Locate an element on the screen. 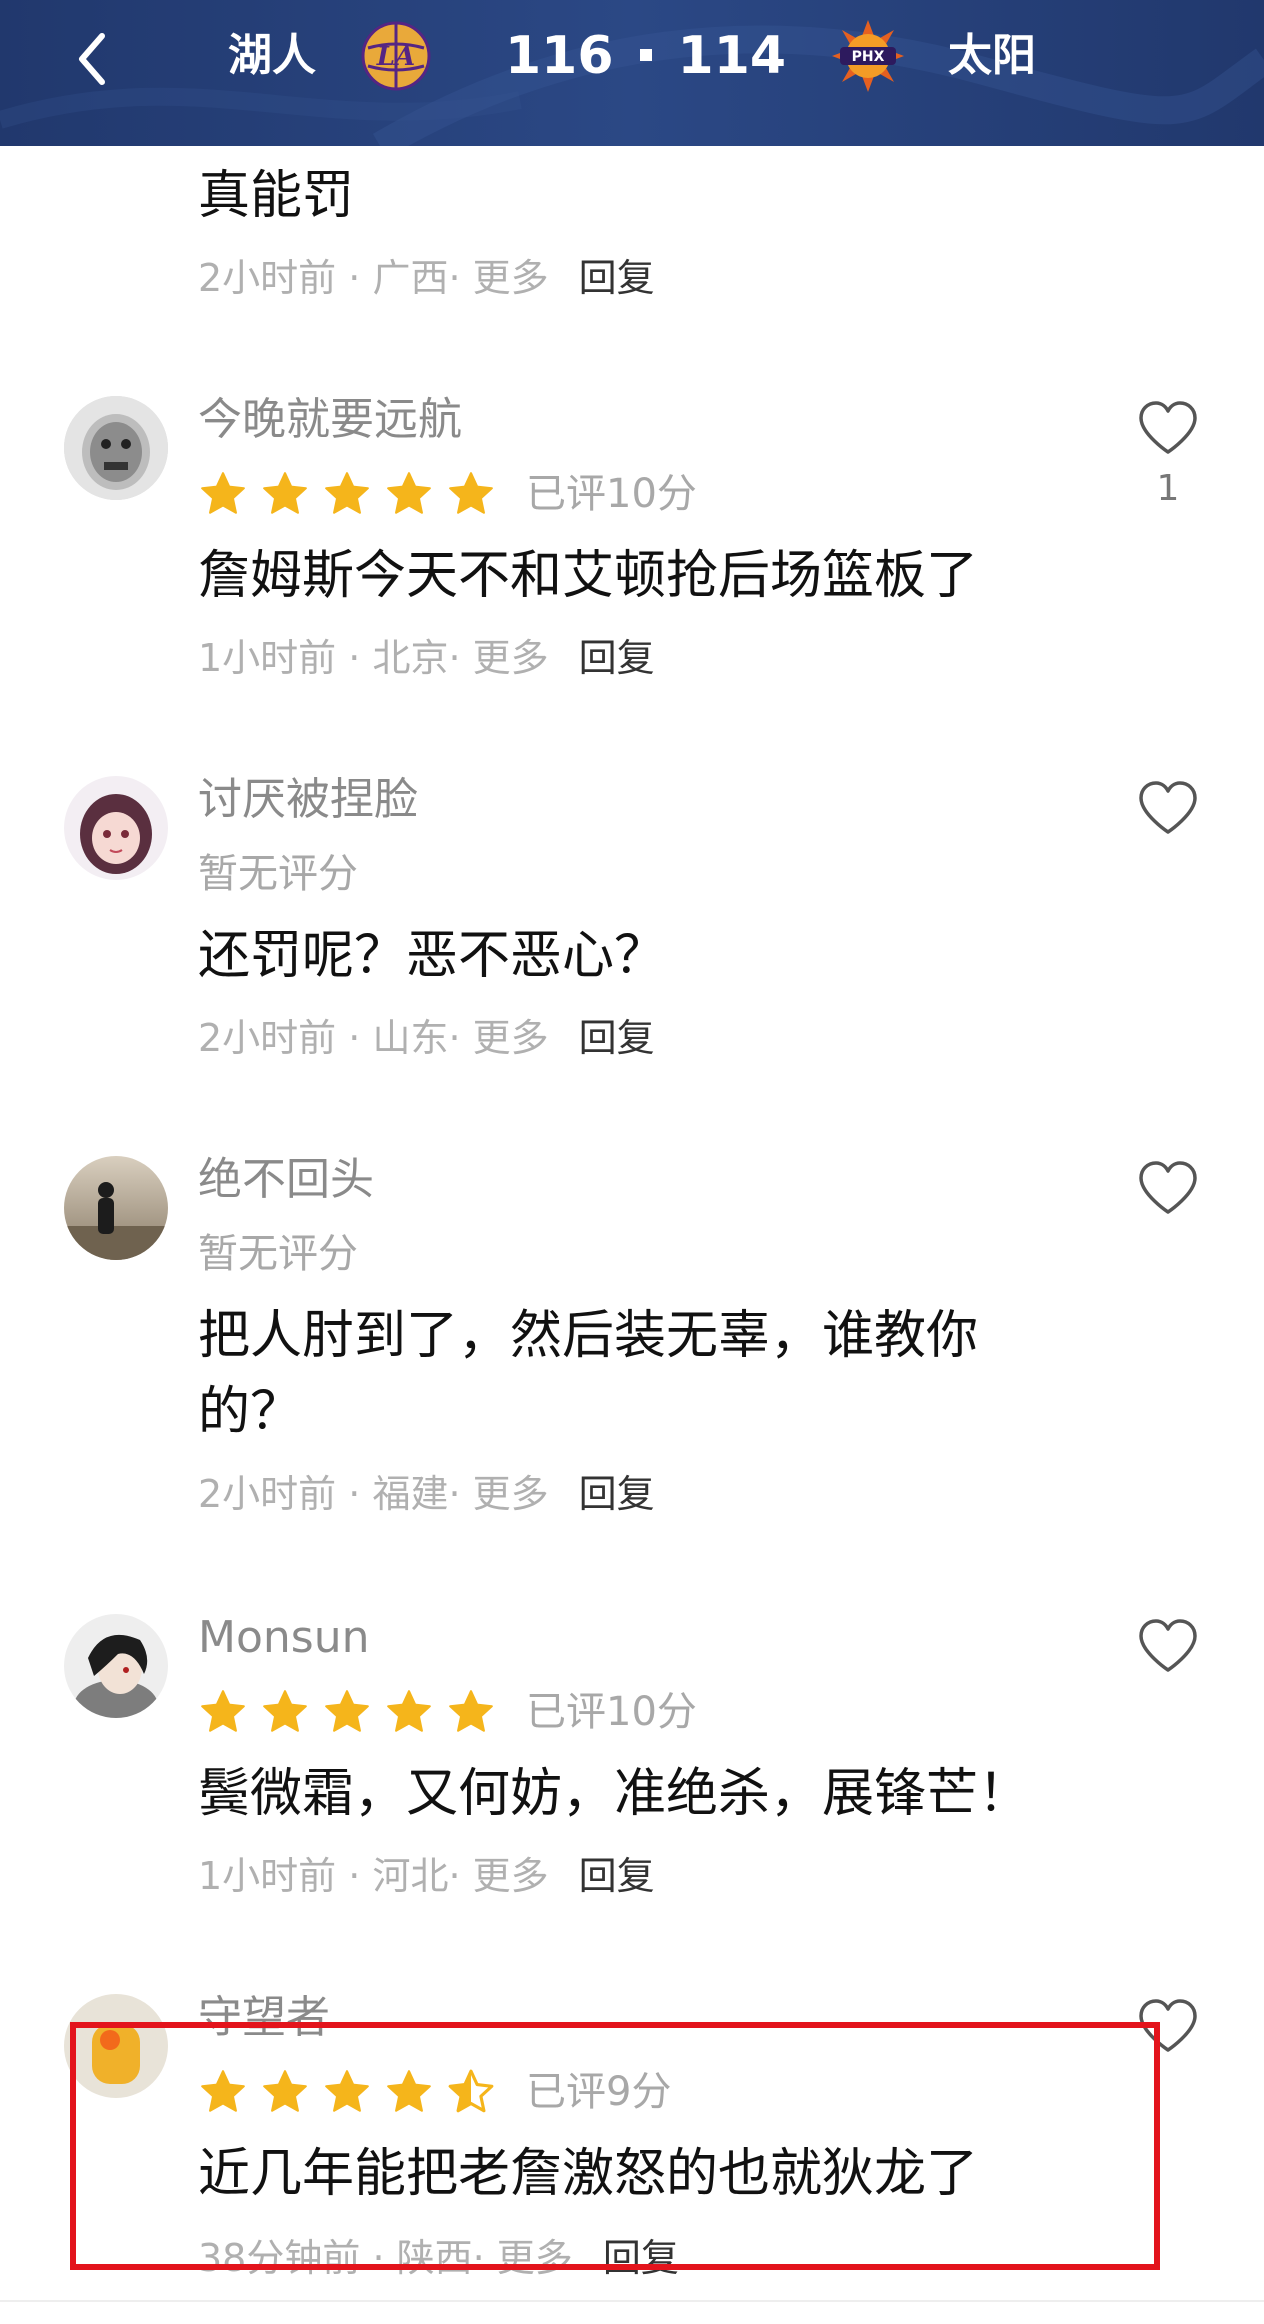 This screenshot has width=1264, height=2324. star-half-icon is located at coordinates (471, 2091).